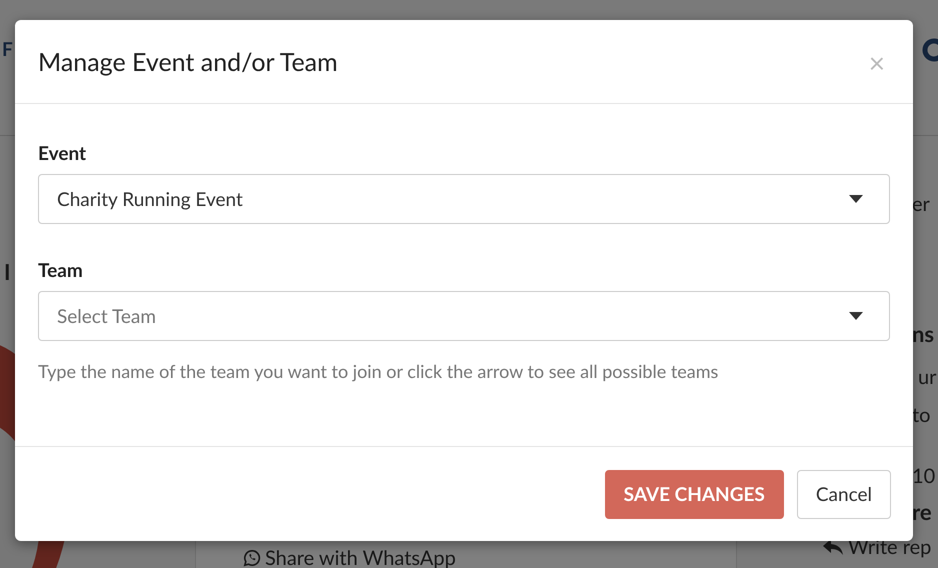 The height and width of the screenshot is (568, 938). I want to click on modal-title: Manage Event and/or Team, so click(188, 61).